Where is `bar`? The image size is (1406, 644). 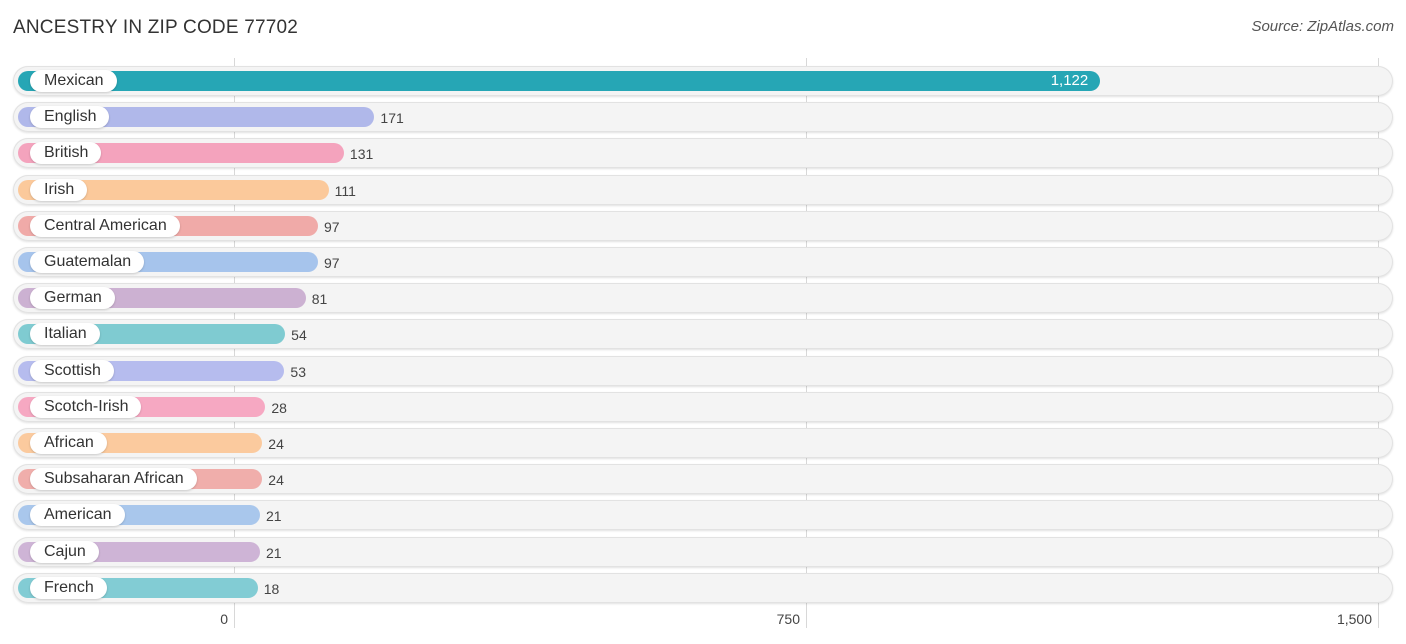 bar is located at coordinates (559, 81).